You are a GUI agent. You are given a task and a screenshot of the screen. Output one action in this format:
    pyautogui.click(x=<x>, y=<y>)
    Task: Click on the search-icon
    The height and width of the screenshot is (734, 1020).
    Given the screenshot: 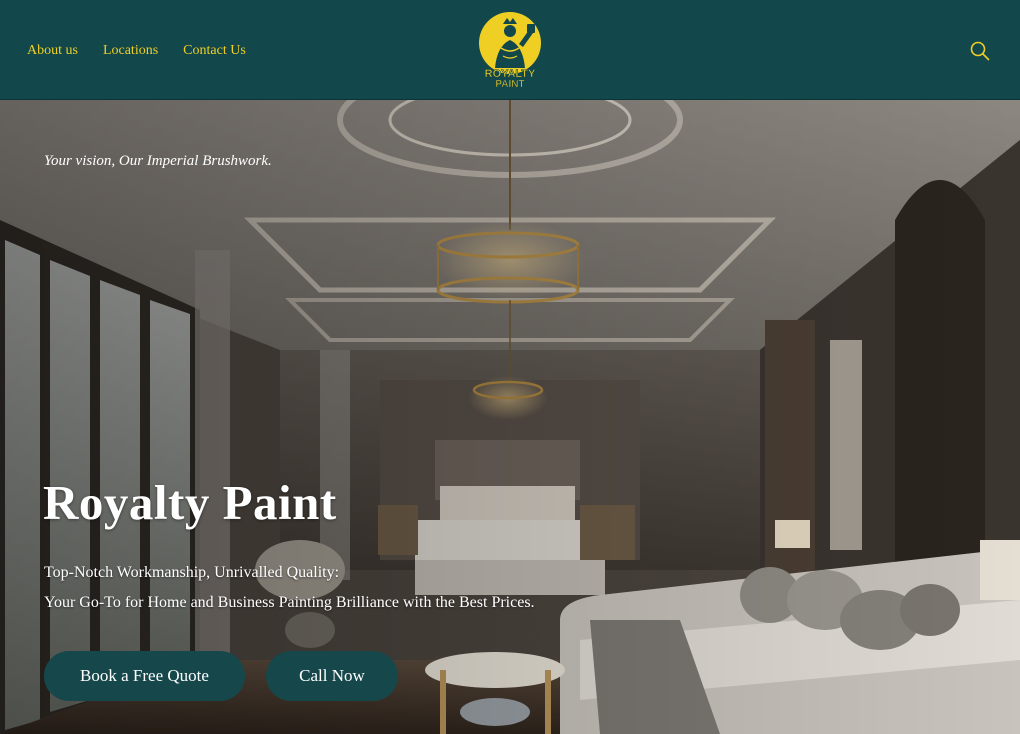 What is the action you would take?
    pyautogui.click(x=980, y=51)
    